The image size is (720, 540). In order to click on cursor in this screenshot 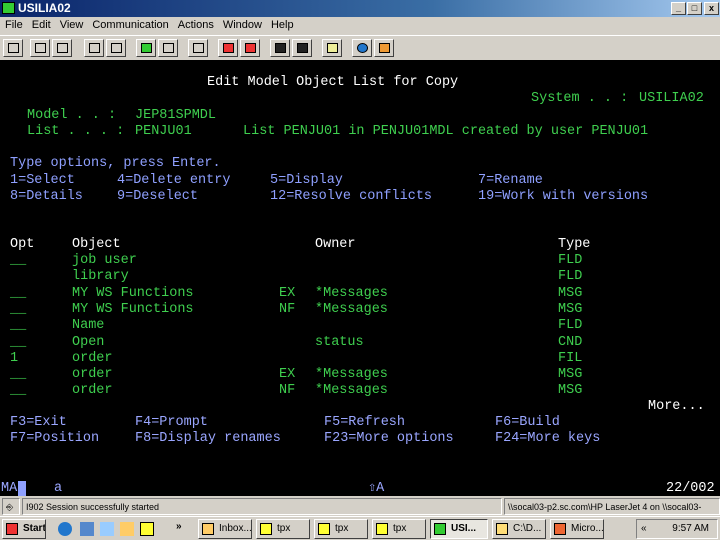, I will do `click(22, 488)`.